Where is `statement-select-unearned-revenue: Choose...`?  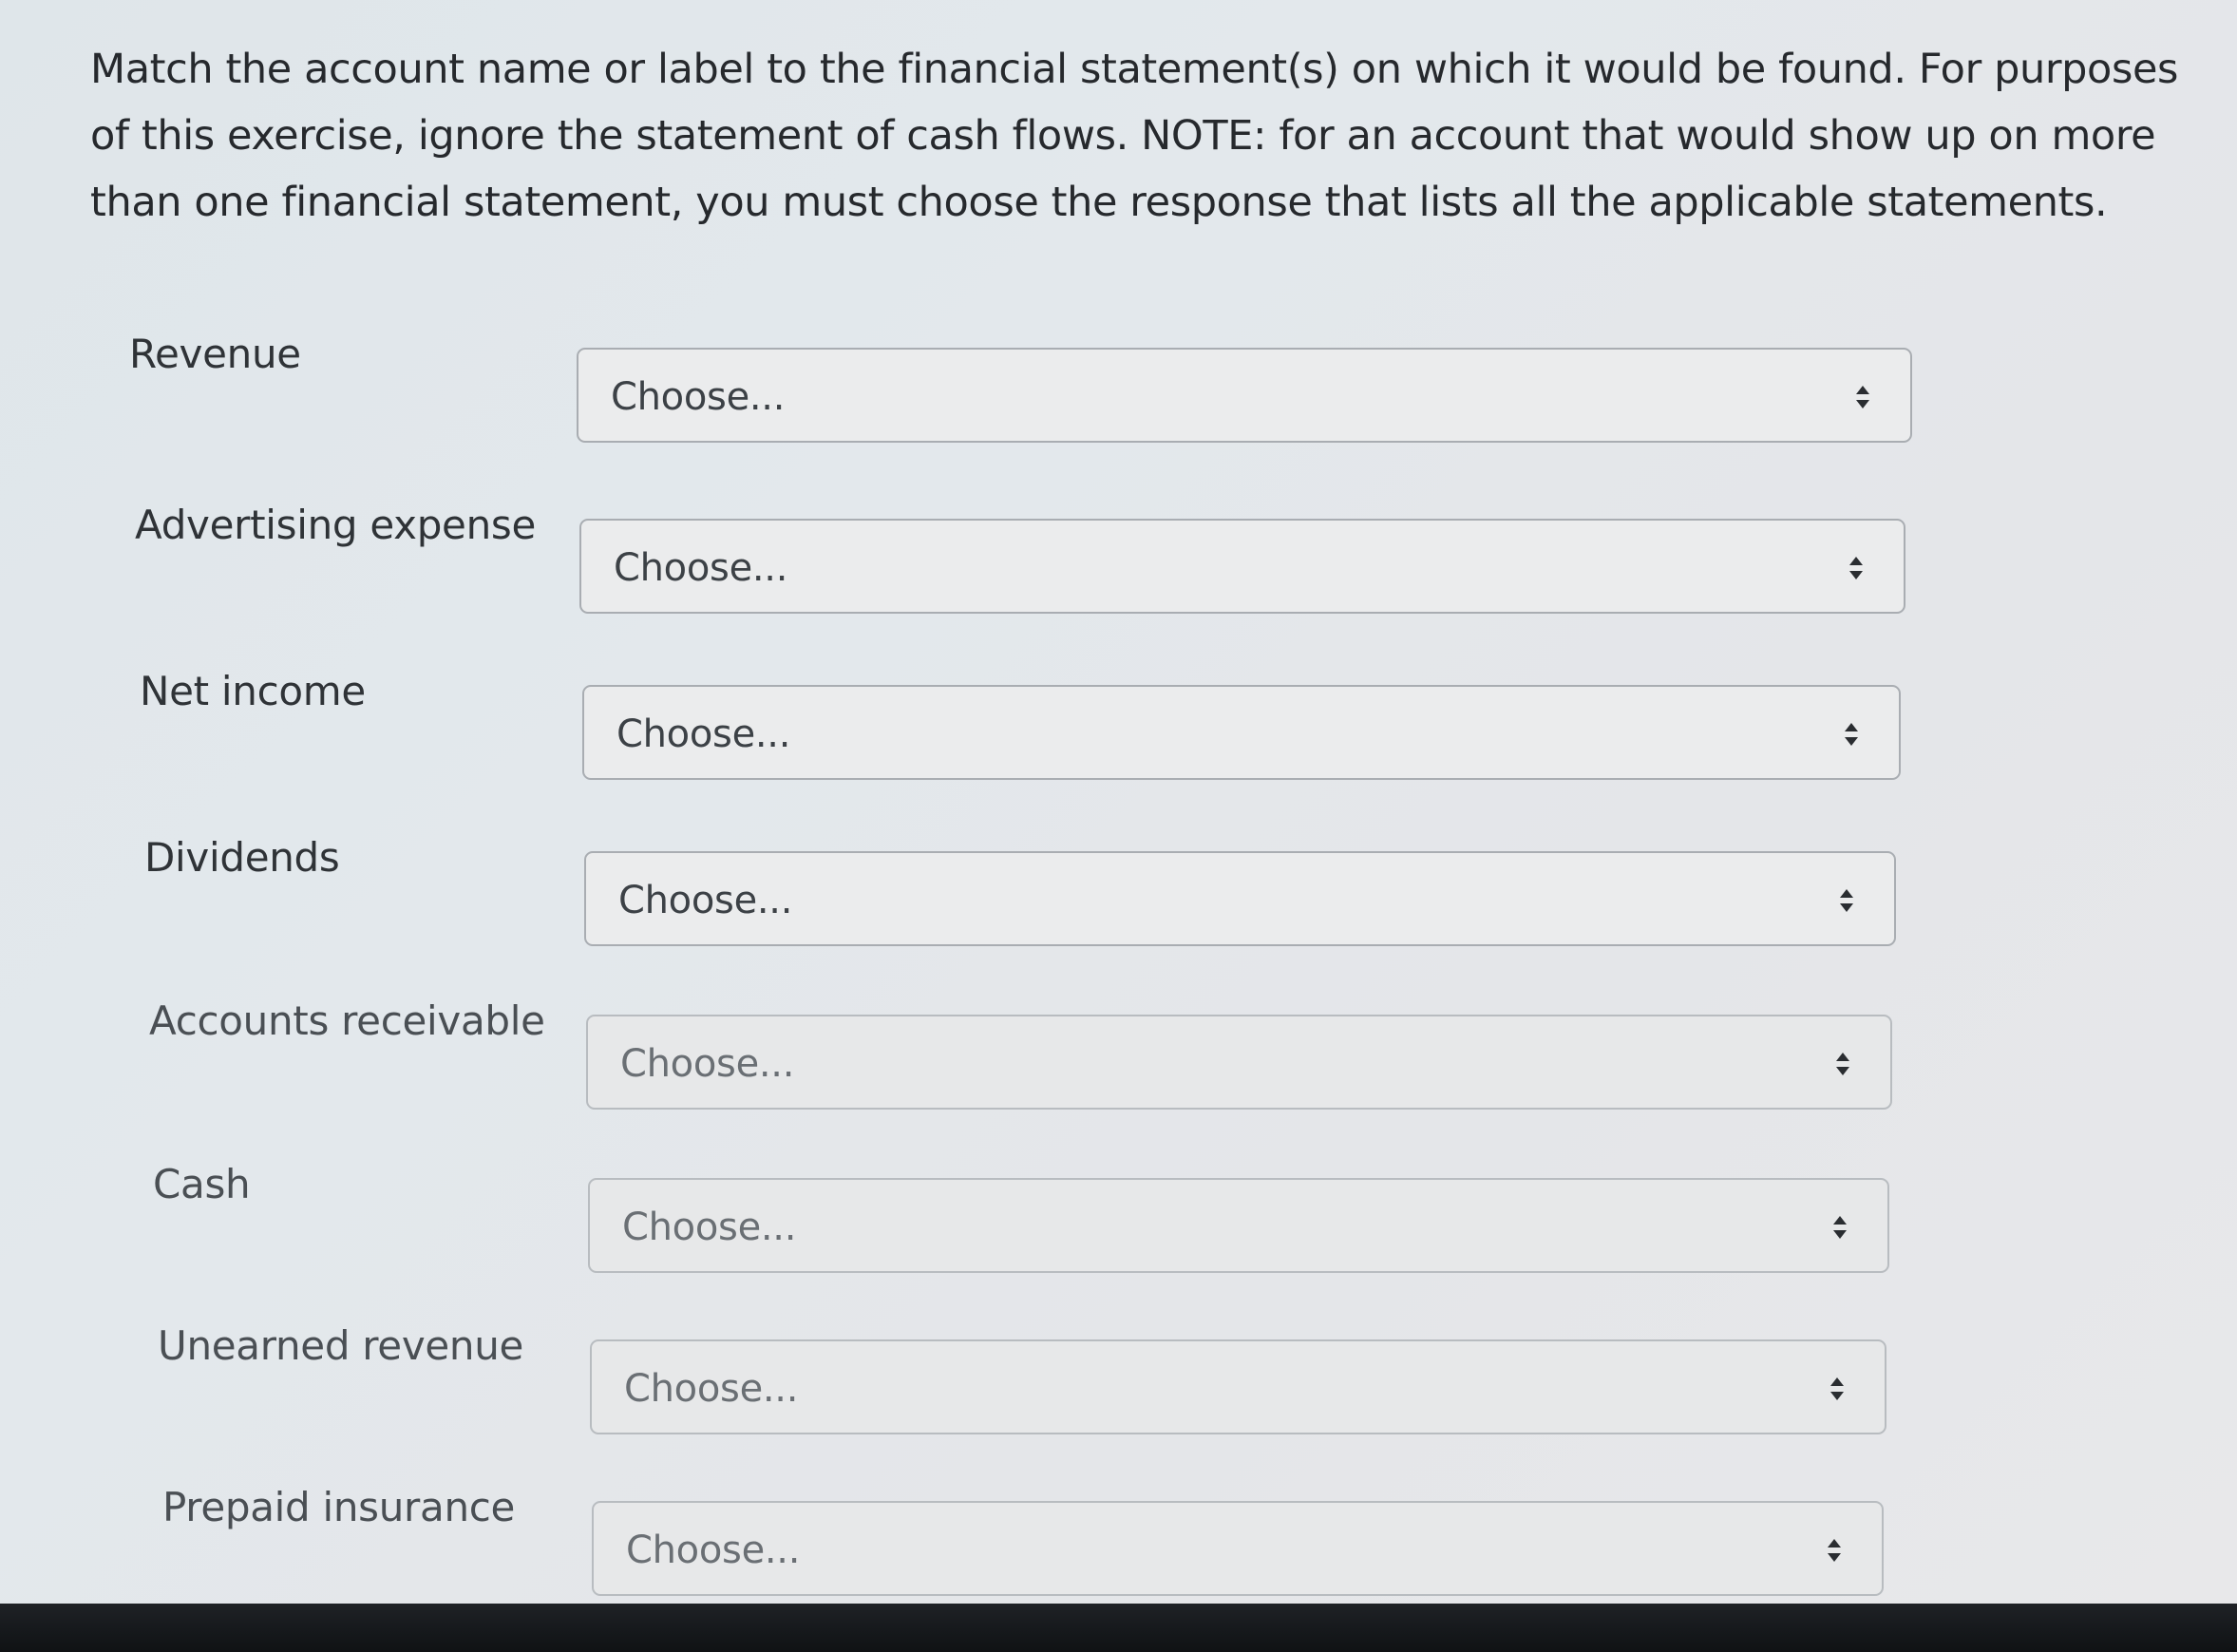 statement-select-unearned-revenue: Choose... is located at coordinates (1238, 1386).